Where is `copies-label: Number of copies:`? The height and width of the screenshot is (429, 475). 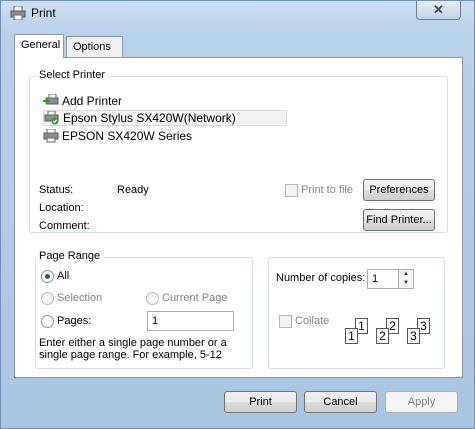
copies-label: Number of copies: is located at coordinates (321, 278).